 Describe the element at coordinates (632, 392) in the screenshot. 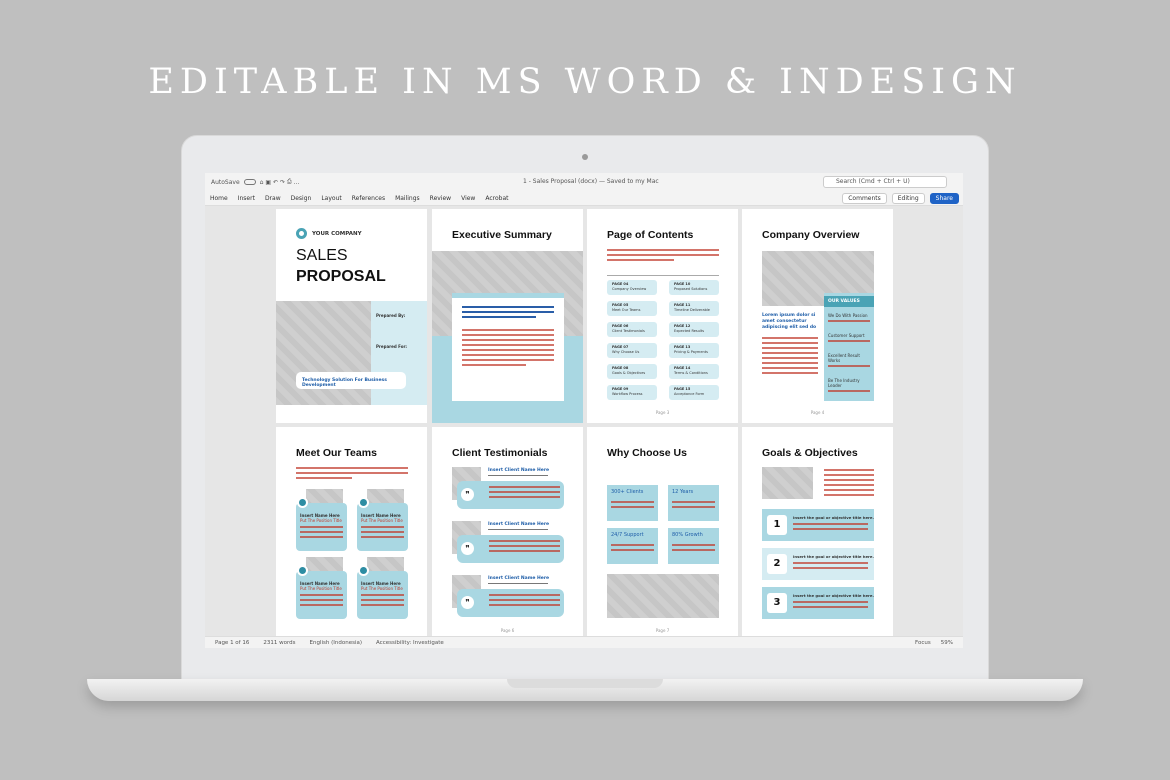

I see `toc-item: PAGE 09 Workflow Process` at that location.